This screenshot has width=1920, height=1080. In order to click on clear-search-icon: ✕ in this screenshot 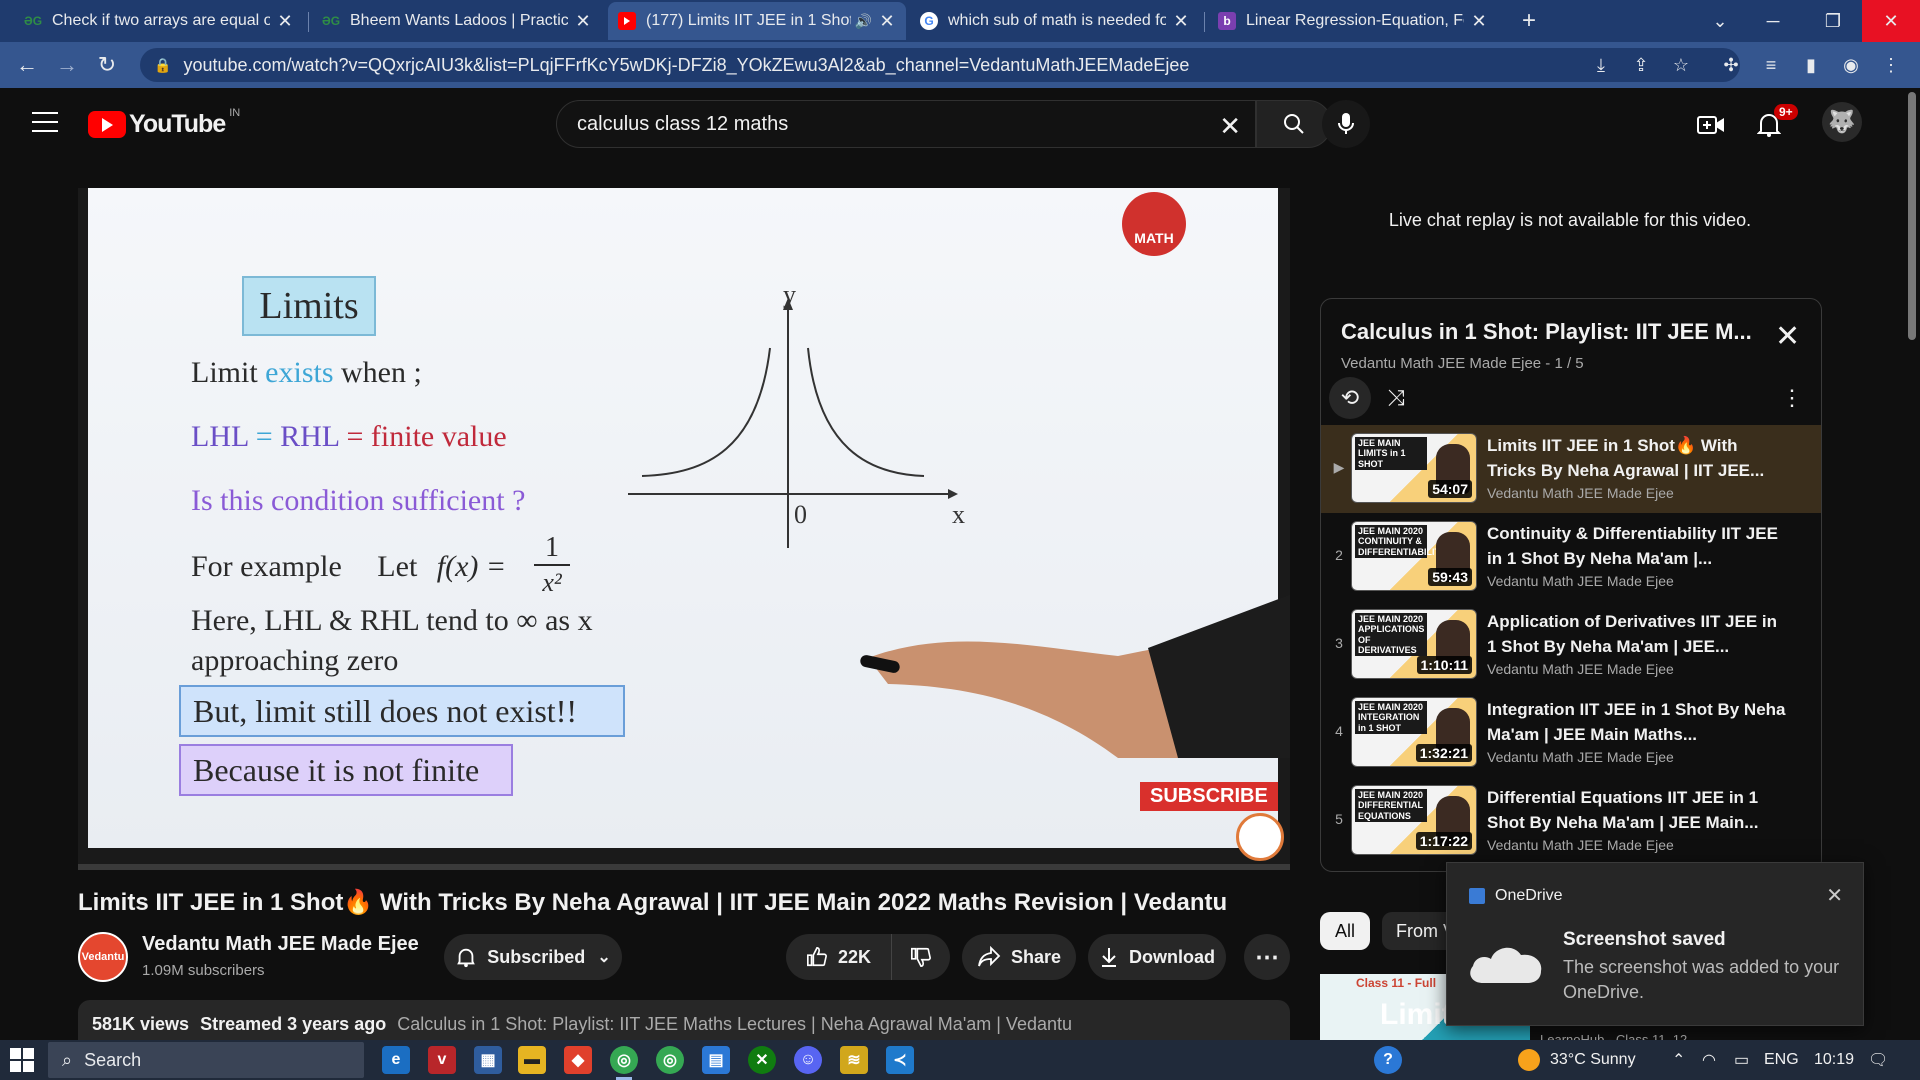, I will do `click(1230, 126)`.